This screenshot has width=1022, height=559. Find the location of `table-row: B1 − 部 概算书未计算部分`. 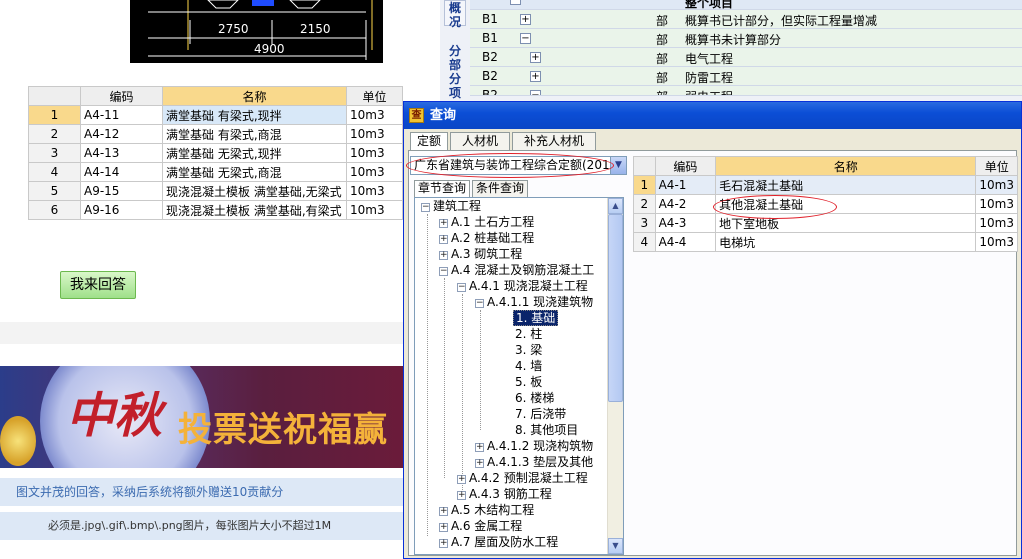

table-row: B1 − 部 概算书未计算部分 is located at coordinates (746, 38).